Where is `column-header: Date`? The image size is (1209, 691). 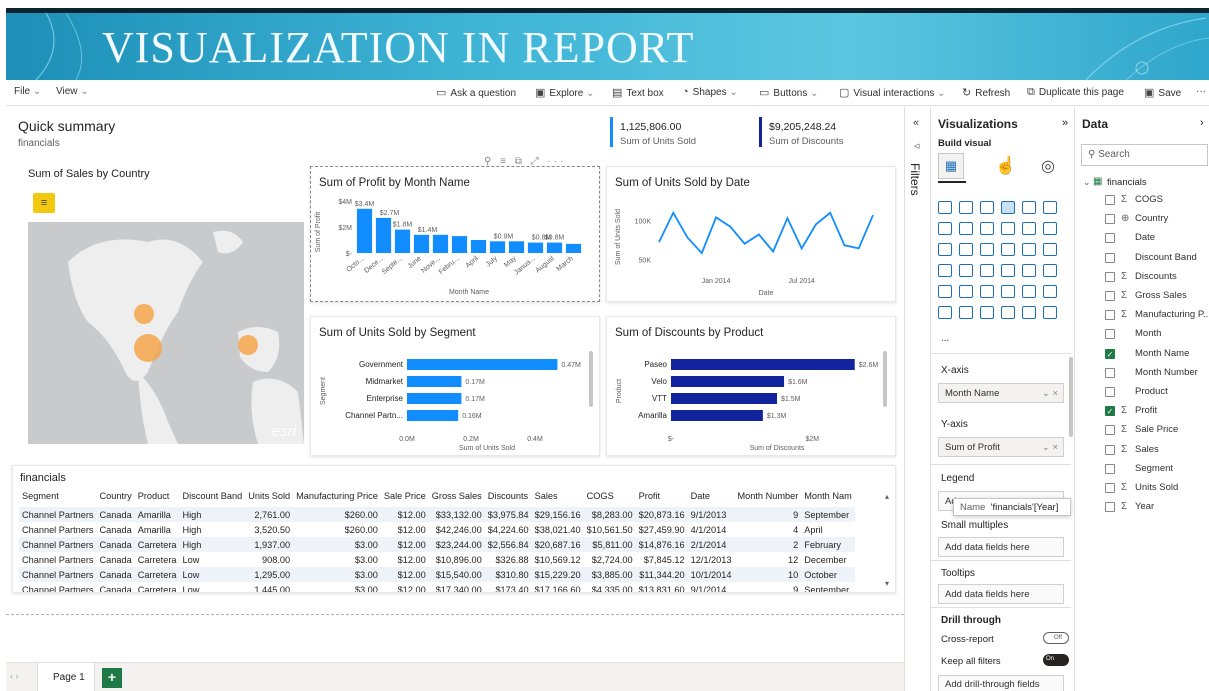 column-header: Date is located at coordinates (711, 497).